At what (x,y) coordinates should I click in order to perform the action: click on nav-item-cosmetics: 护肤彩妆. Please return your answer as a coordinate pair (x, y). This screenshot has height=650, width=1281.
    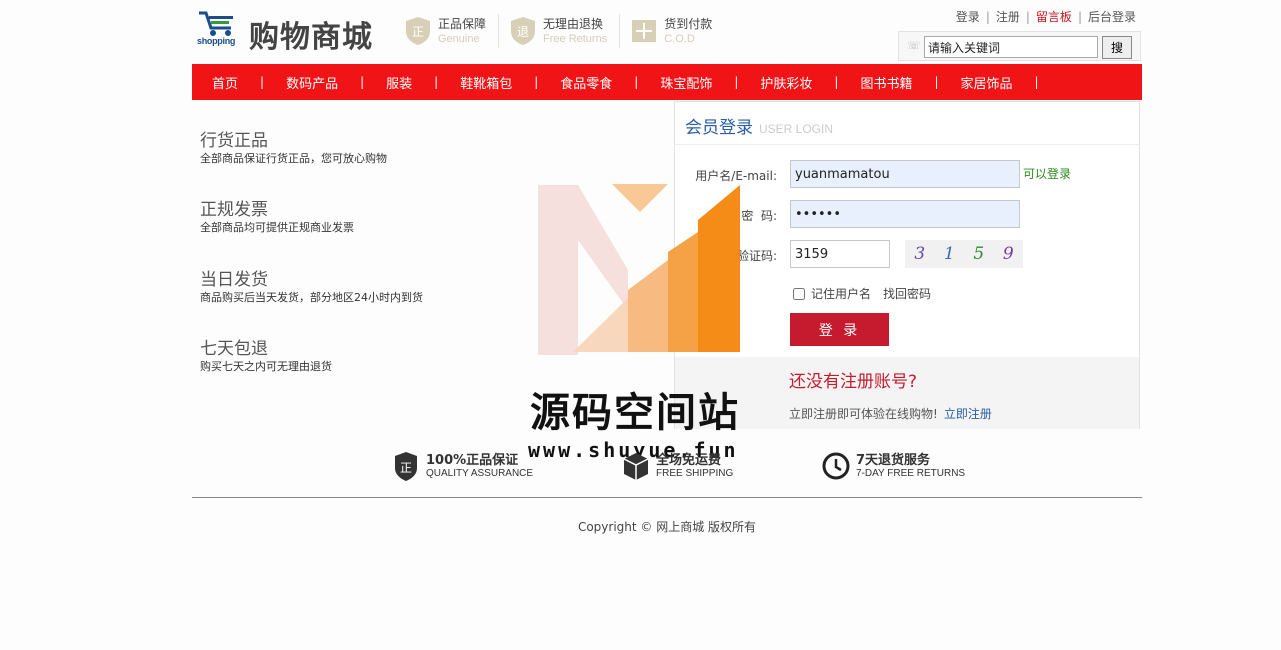
    Looking at the image, I should click on (786, 82).